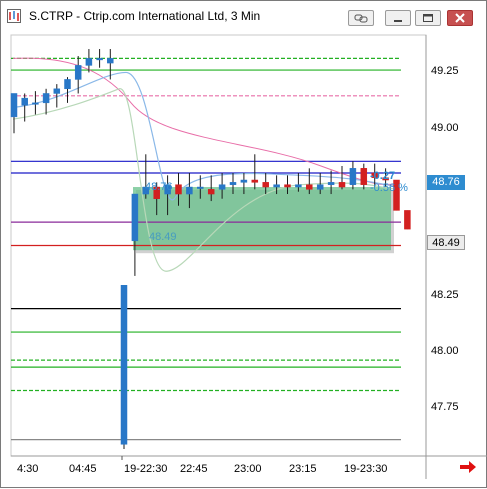  What do you see at coordinates (445, 351) in the screenshot?
I see `y-tick-label: 48.00` at bounding box center [445, 351].